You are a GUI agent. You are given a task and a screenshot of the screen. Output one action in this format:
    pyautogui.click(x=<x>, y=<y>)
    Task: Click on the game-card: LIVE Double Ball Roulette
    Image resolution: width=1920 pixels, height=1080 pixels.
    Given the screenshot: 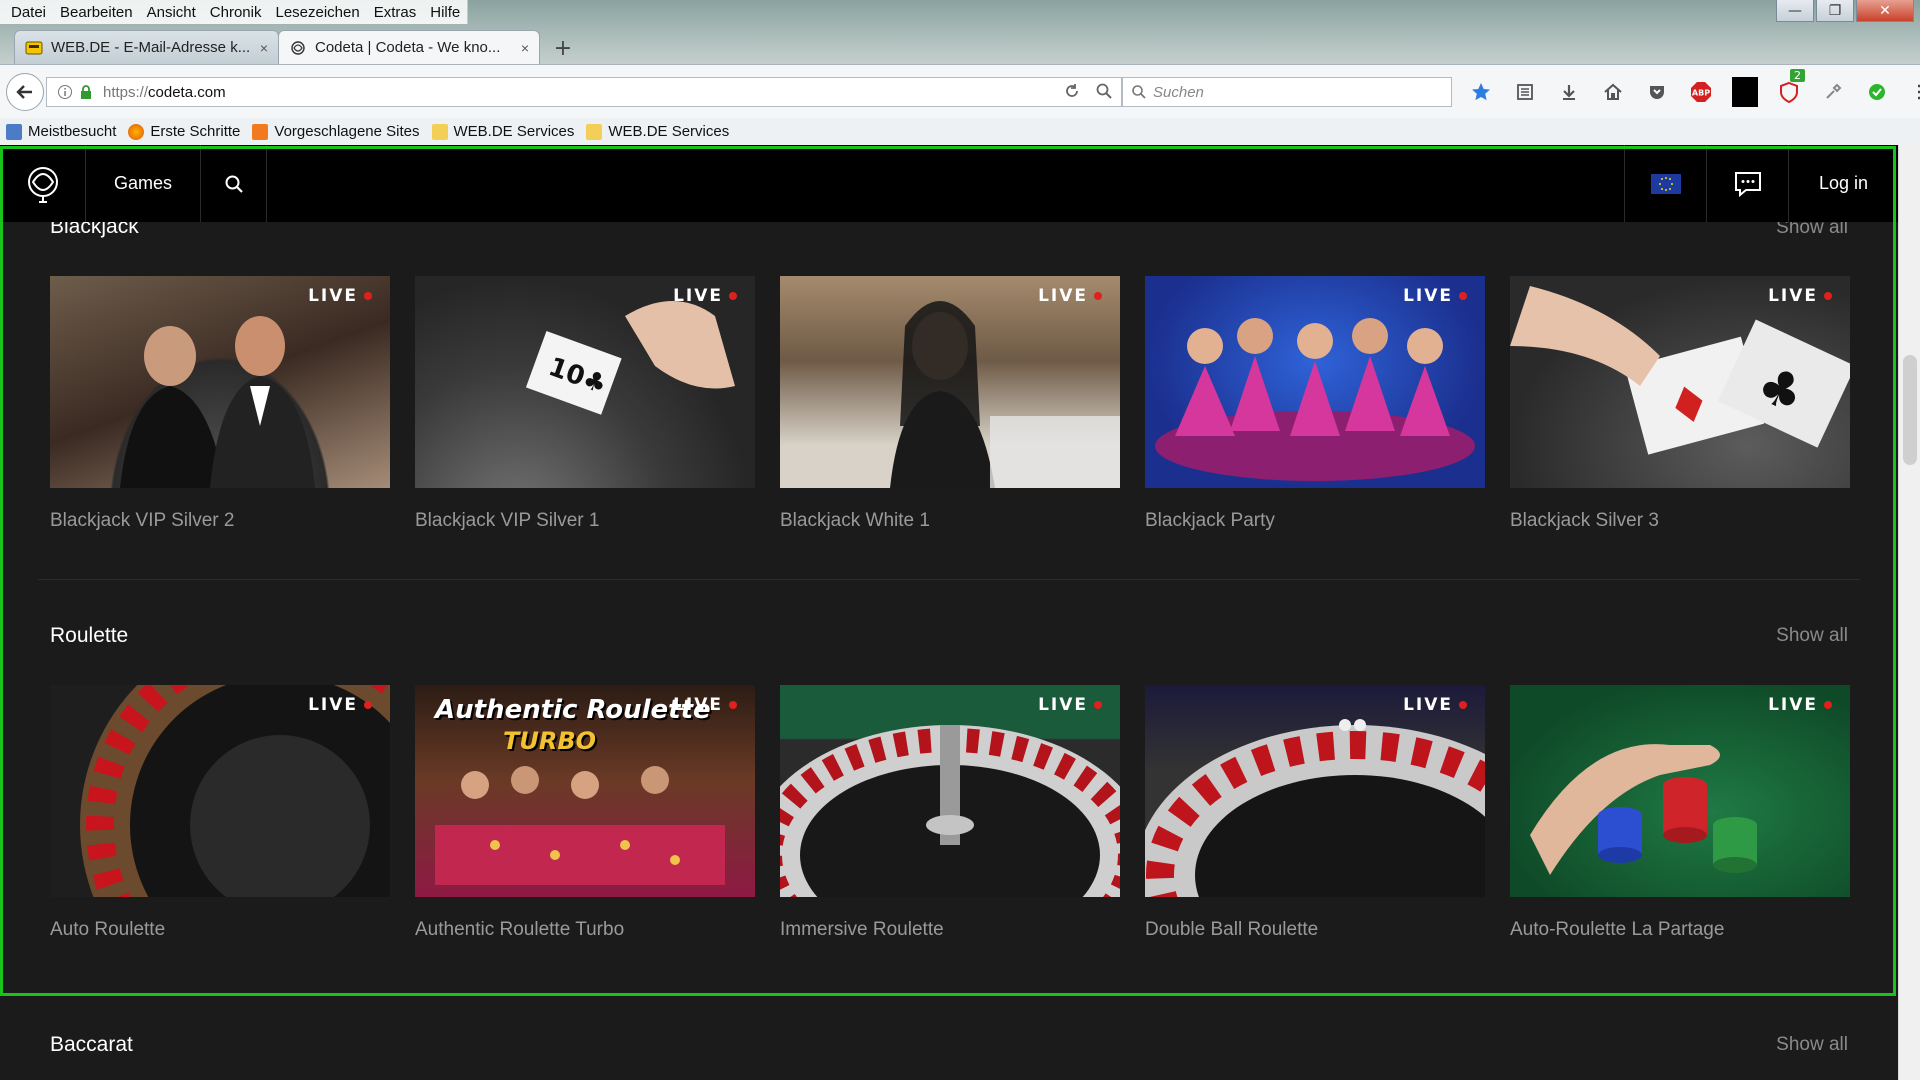 What is the action you would take?
    pyautogui.click(x=1315, y=813)
    